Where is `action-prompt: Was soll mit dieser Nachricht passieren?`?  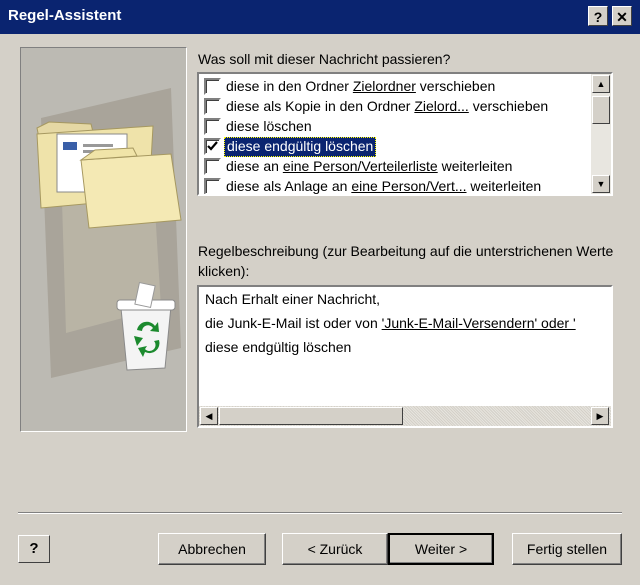
action-prompt: Was soll mit dieser Nachricht passieren? is located at coordinates (324, 59).